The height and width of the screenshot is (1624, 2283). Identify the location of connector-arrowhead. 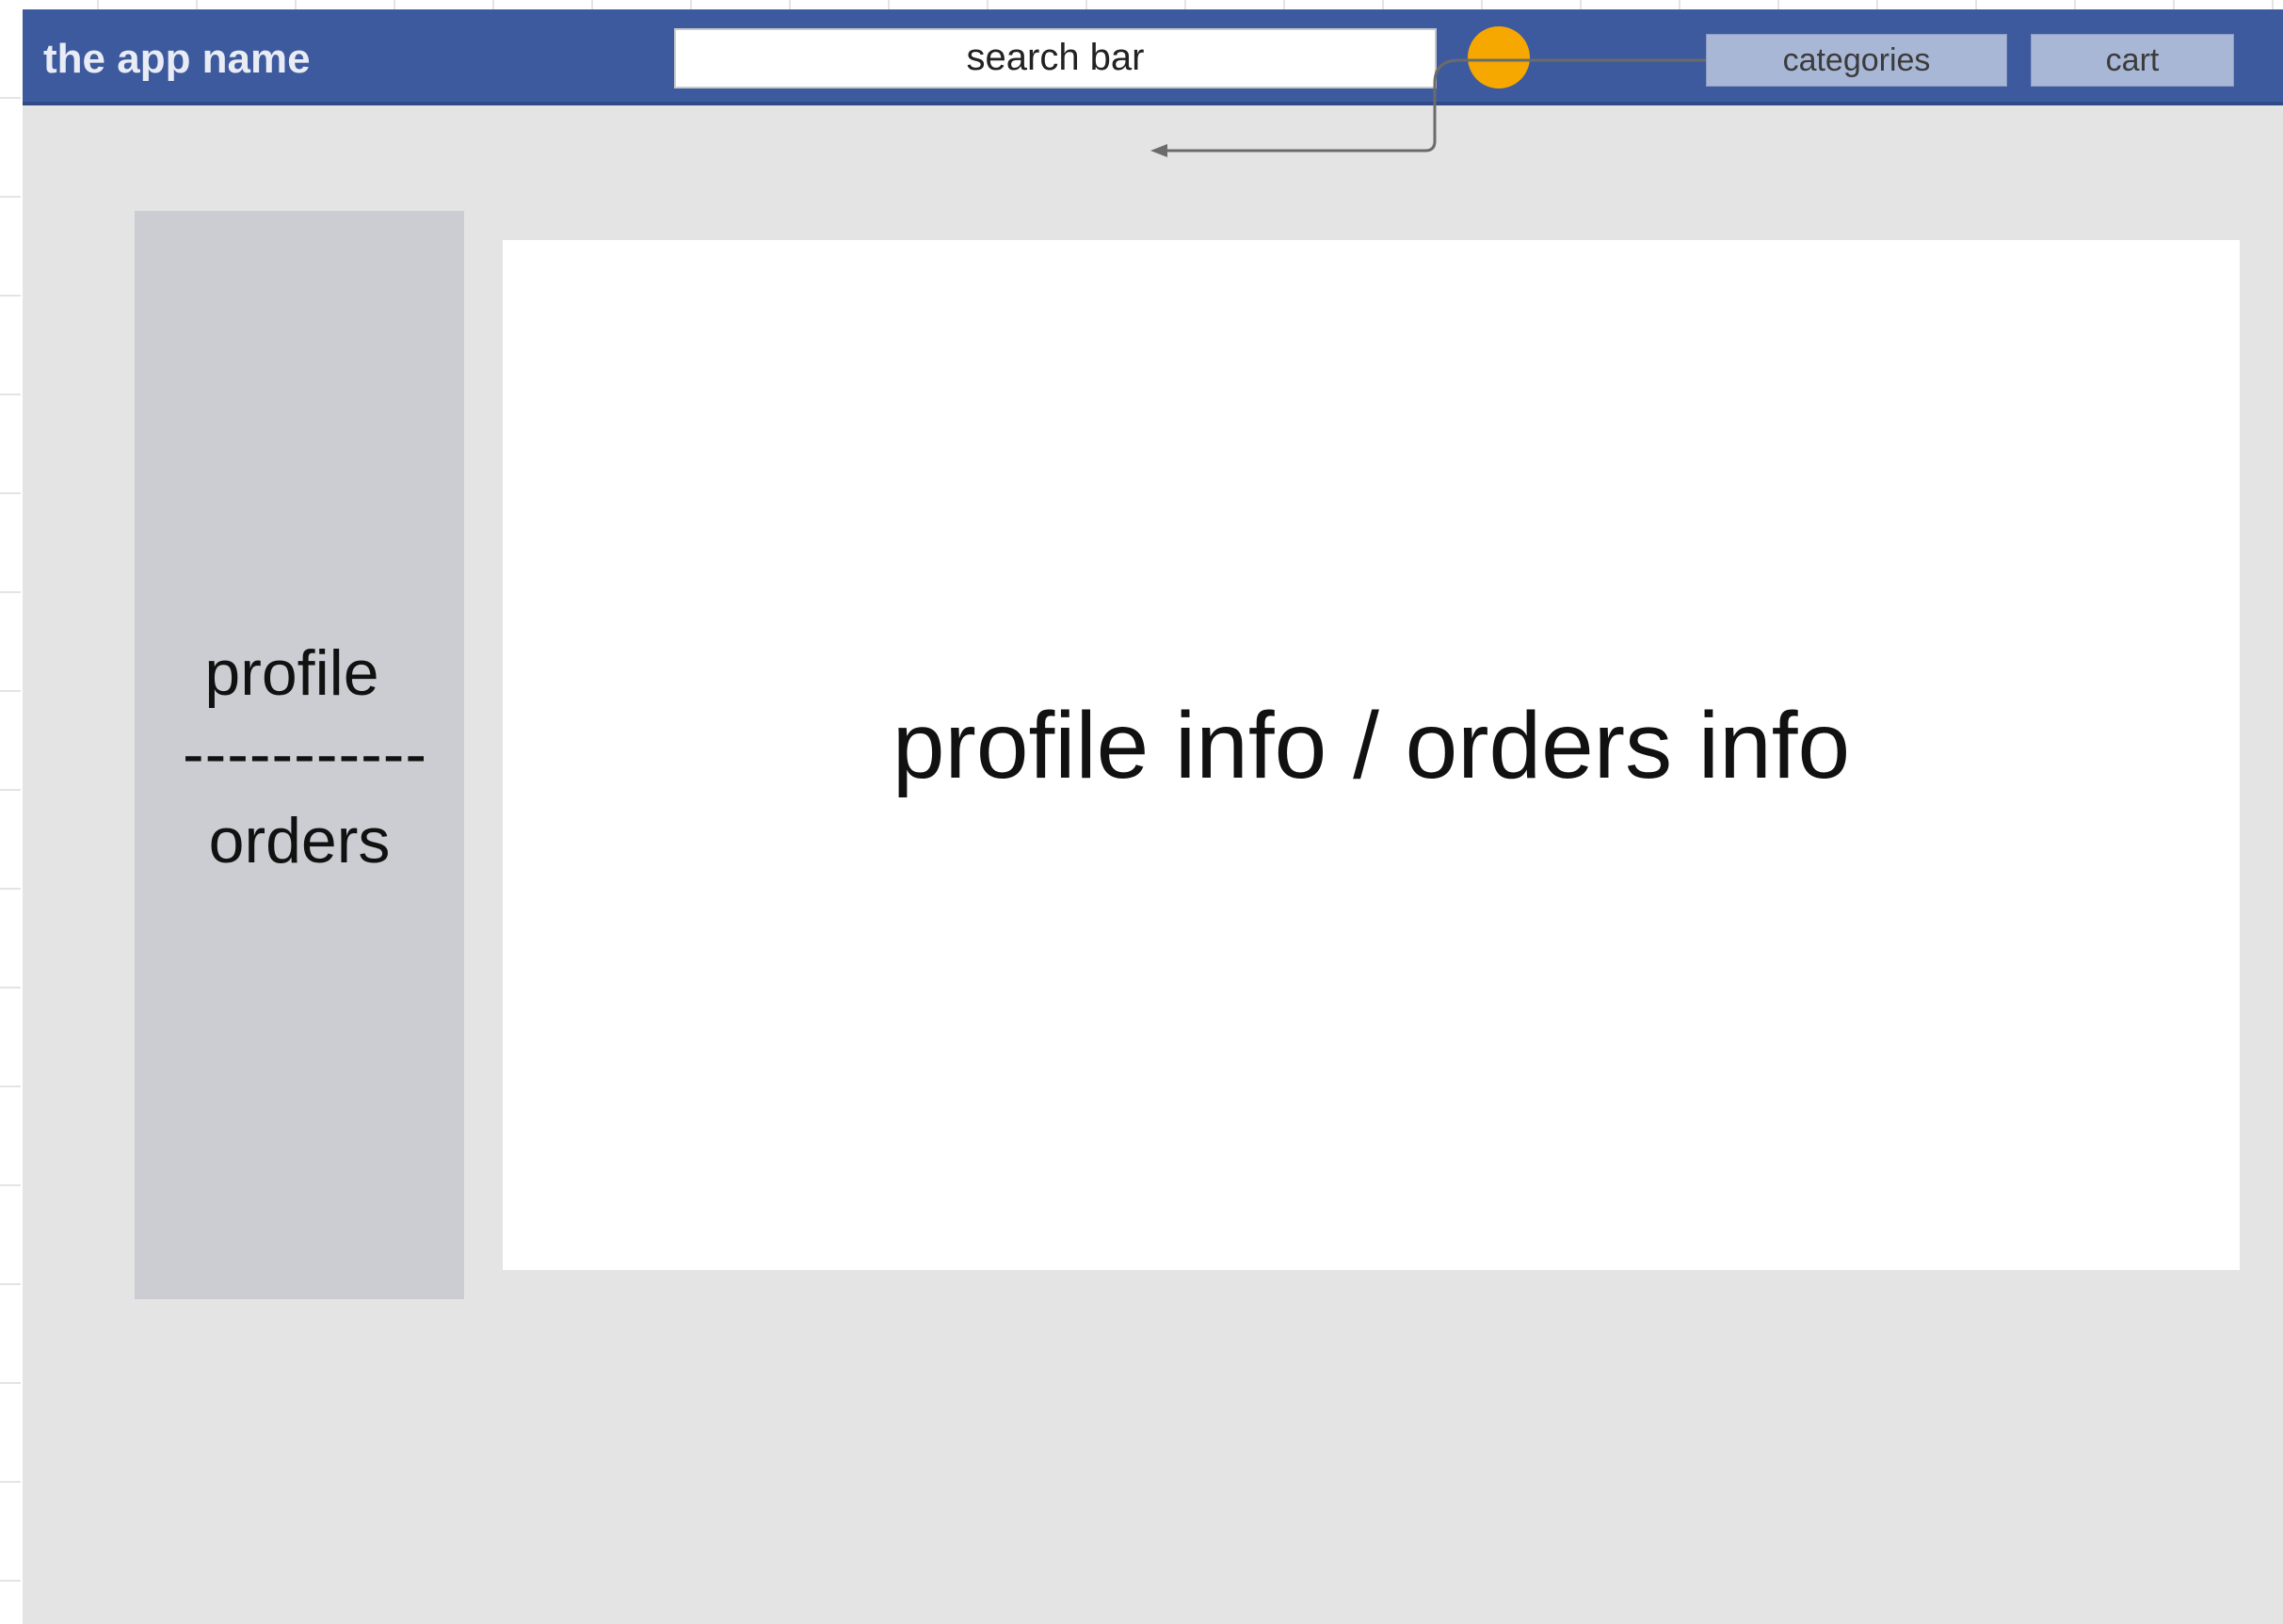
(1158, 150).